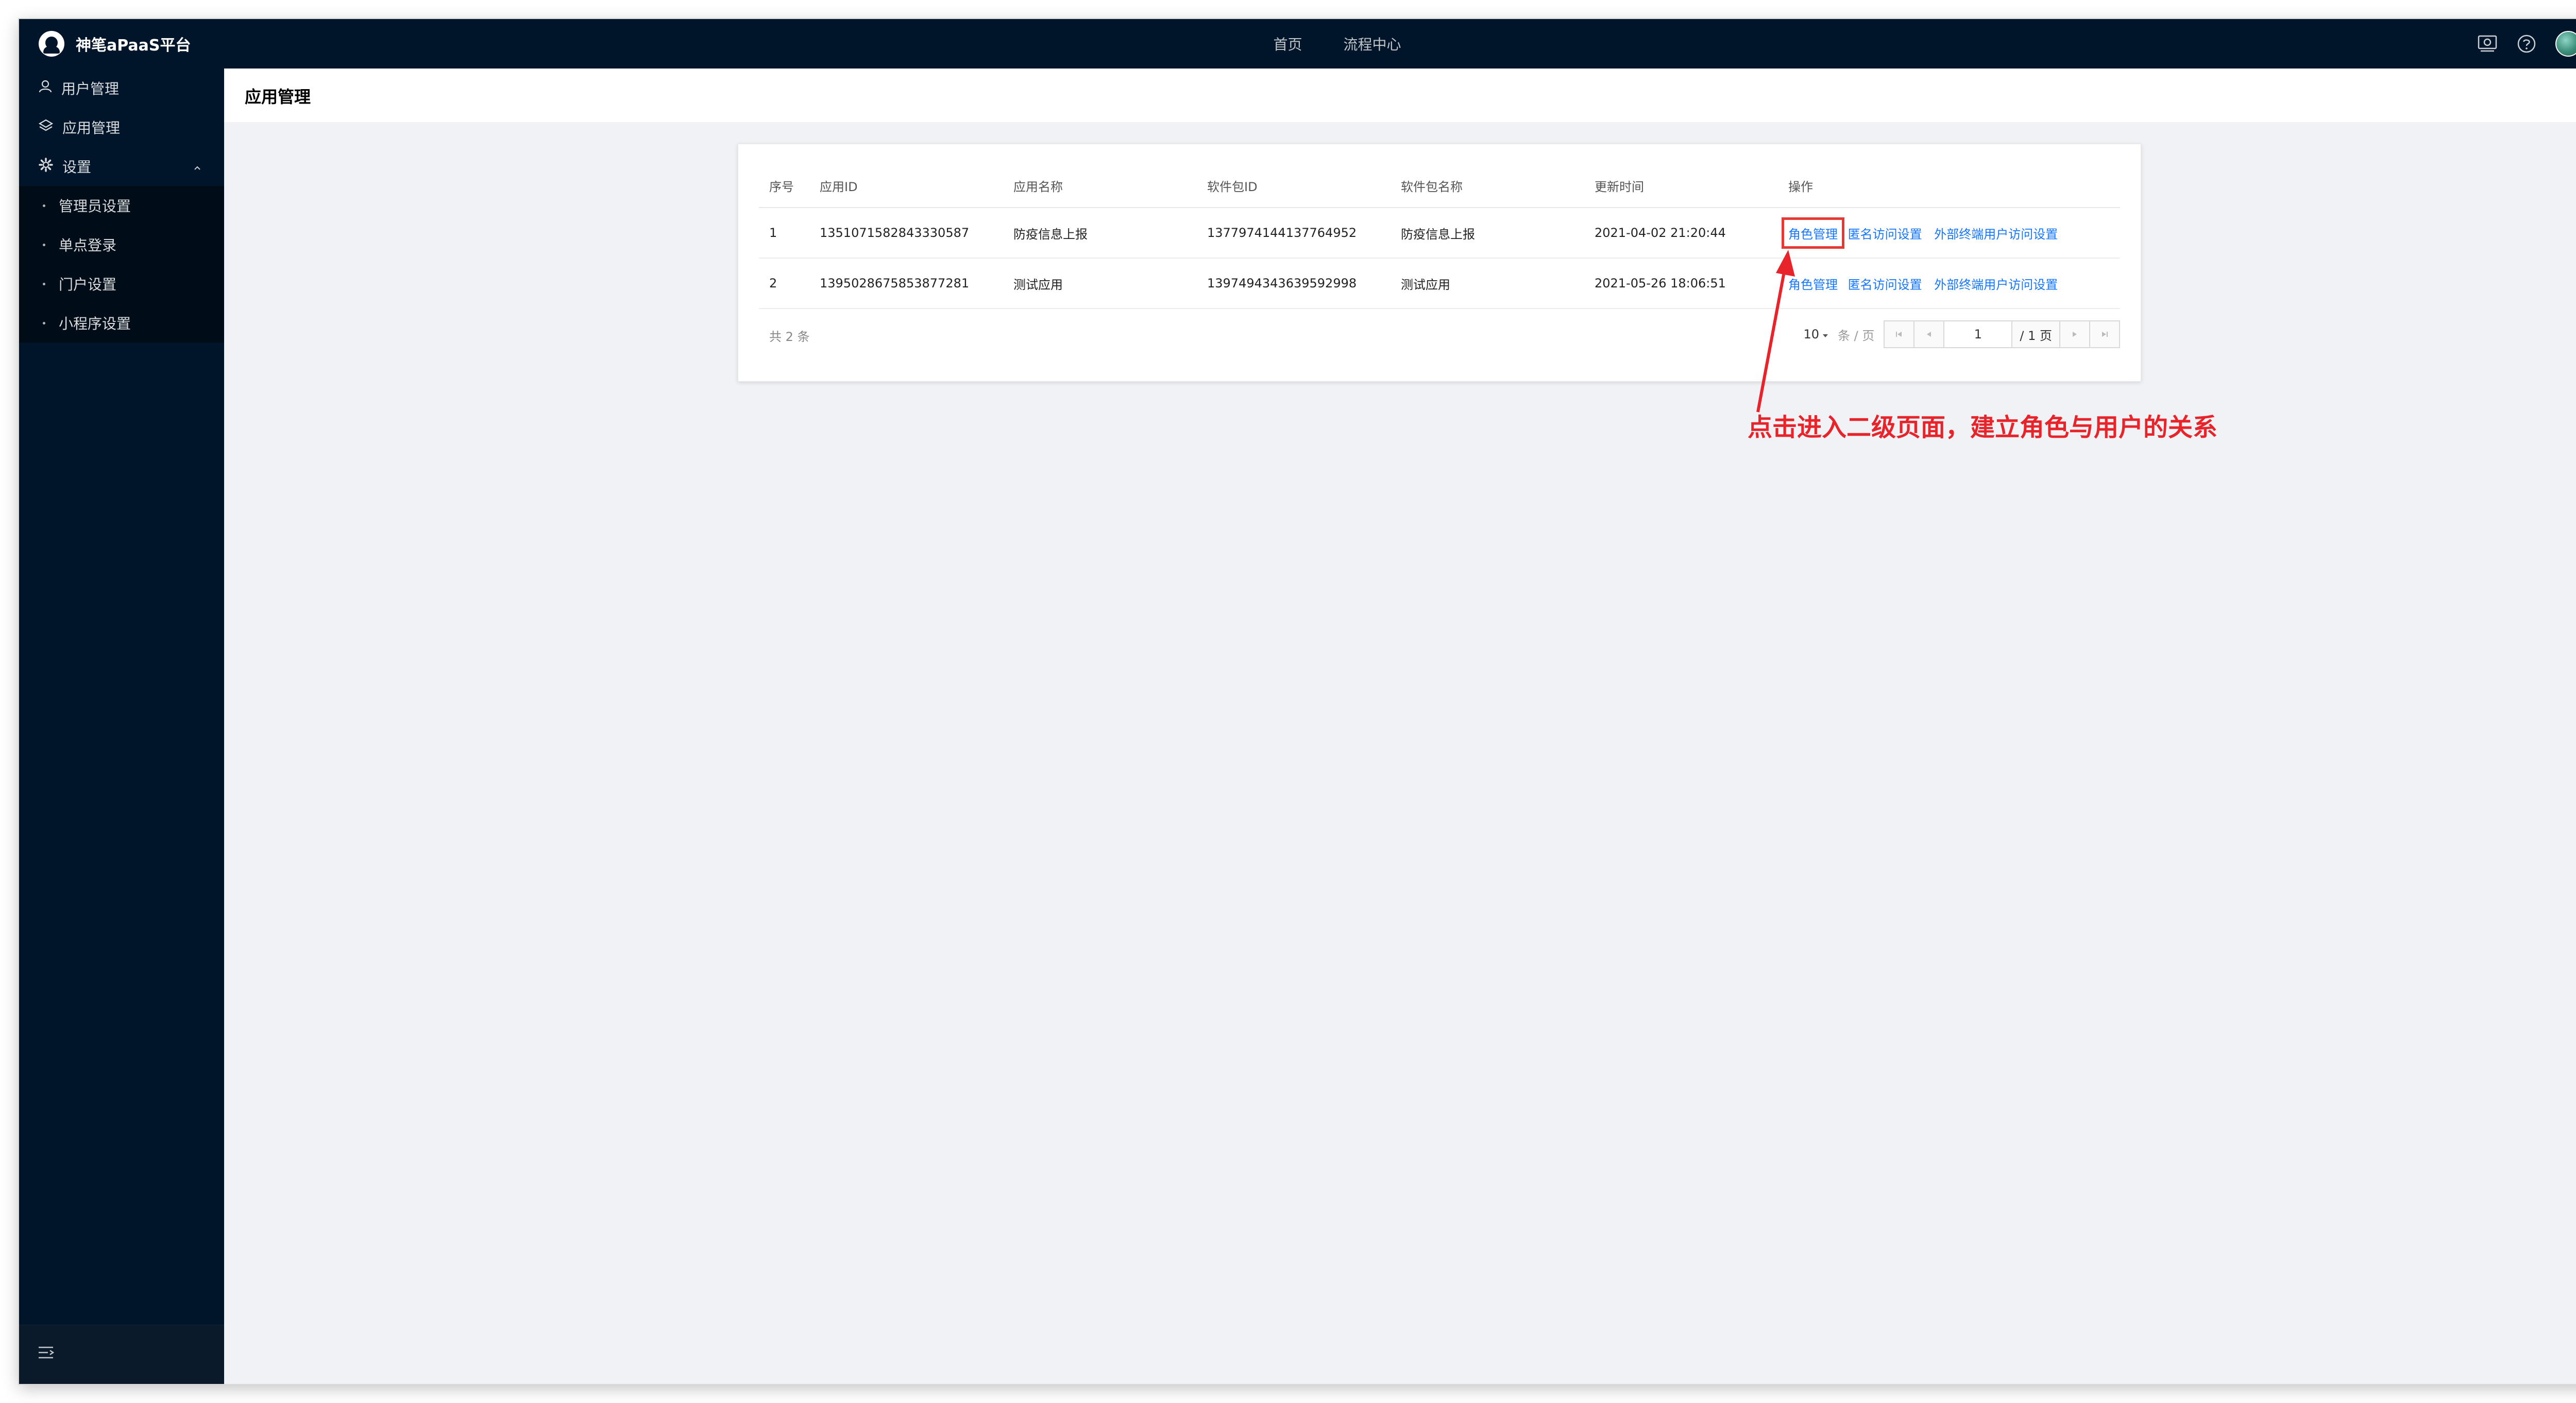 The height and width of the screenshot is (1403, 2576). I want to click on sidebar-footer, so click(121, 1354).